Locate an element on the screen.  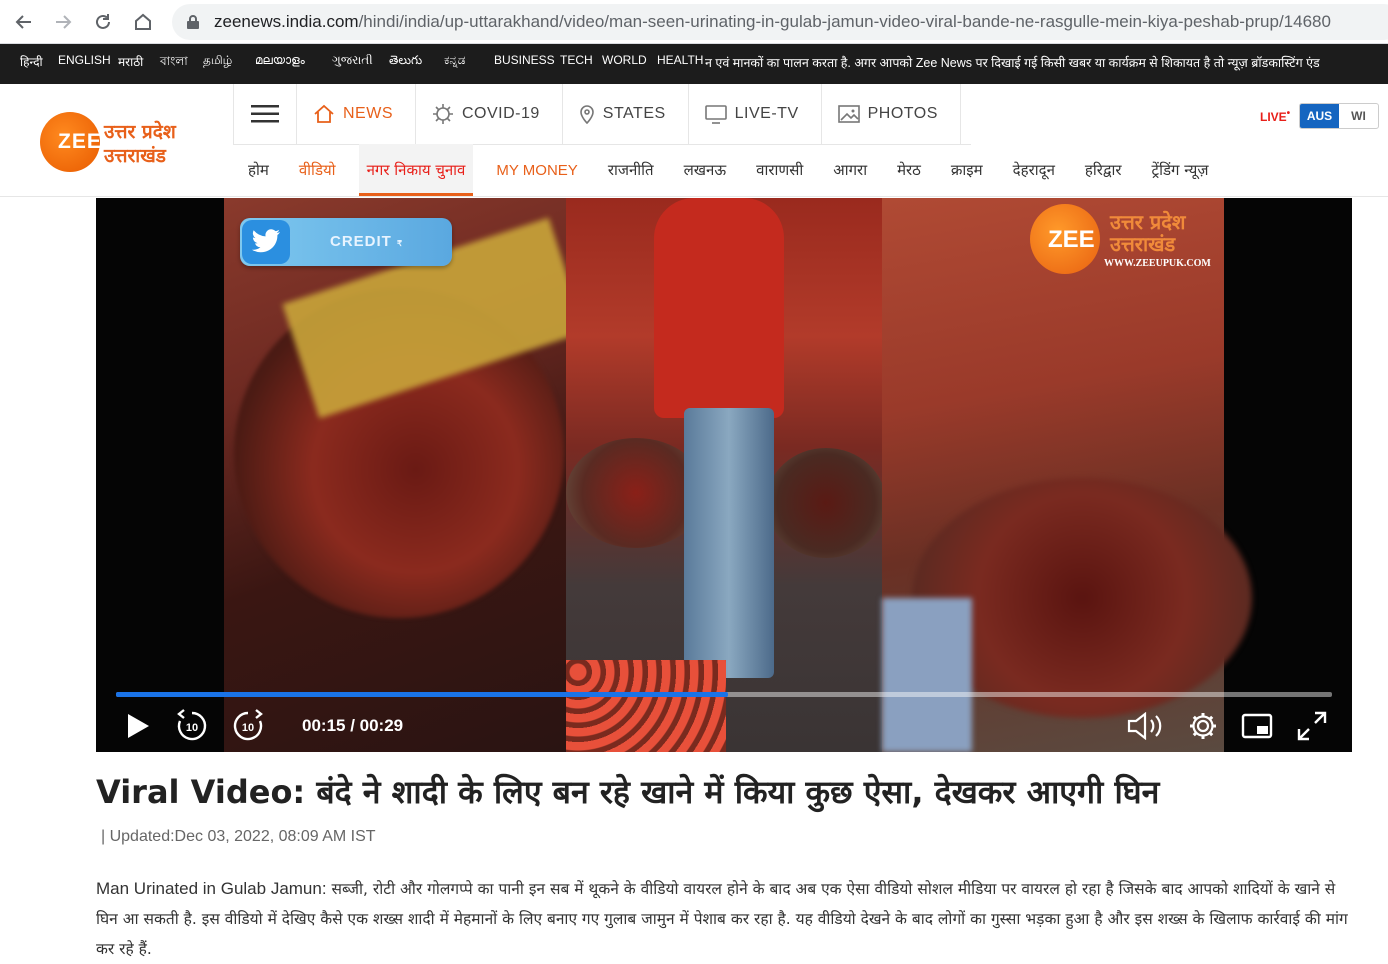
url-host: zeenews.india.com is located at coordinates (286, 21).